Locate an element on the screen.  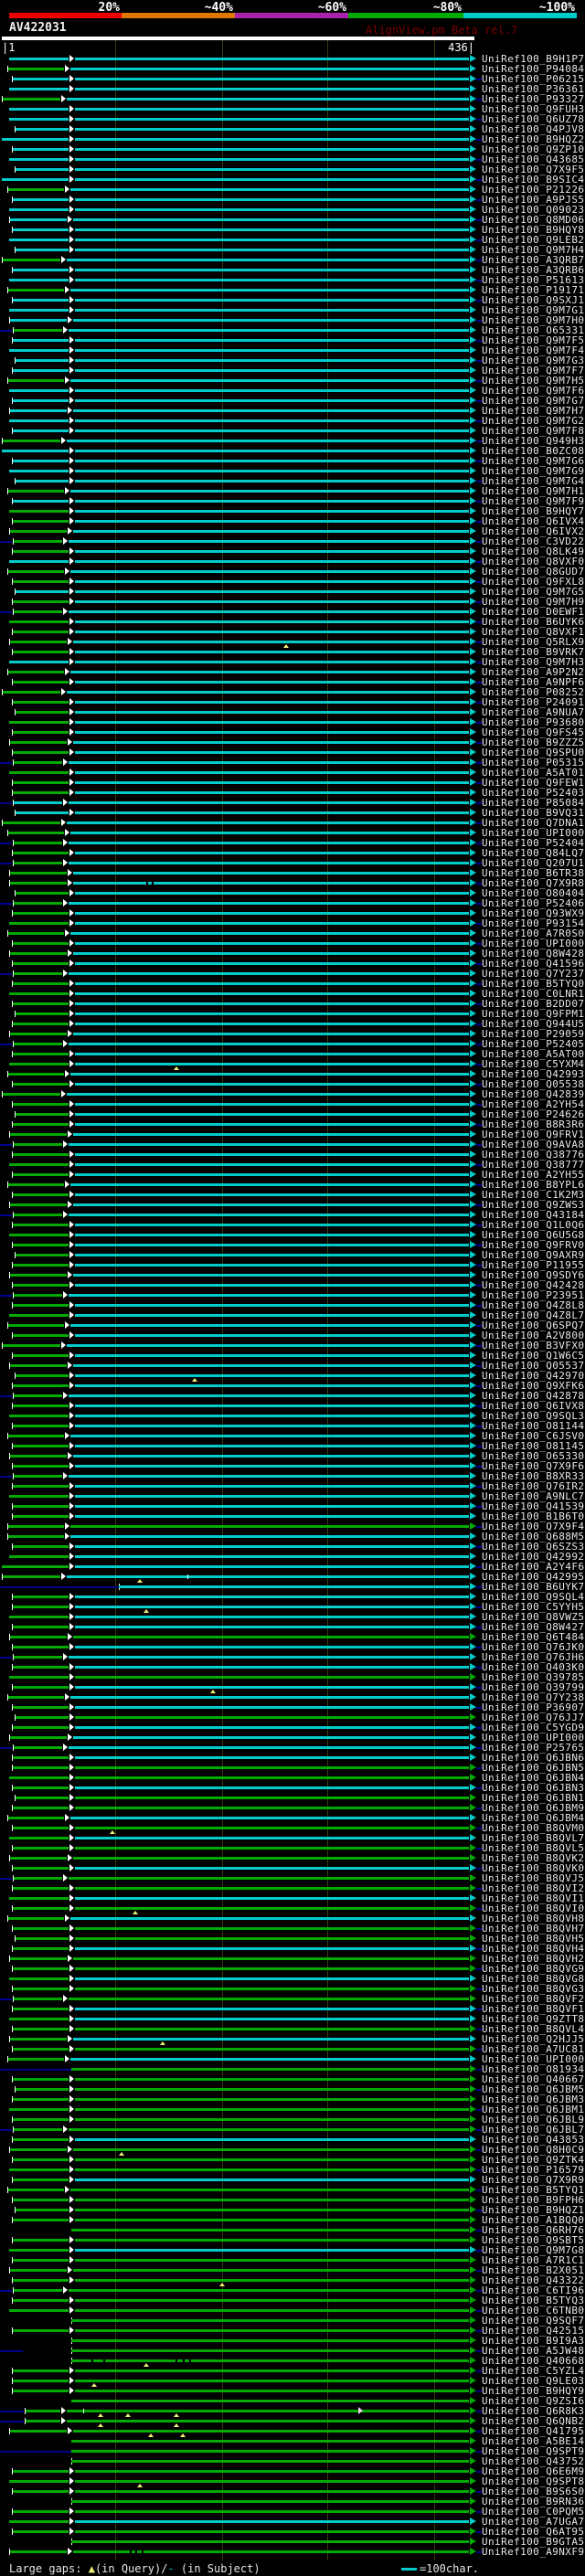
hit-label: UniRef100_Q9SPT9 is located at coordinates (534, 2451).